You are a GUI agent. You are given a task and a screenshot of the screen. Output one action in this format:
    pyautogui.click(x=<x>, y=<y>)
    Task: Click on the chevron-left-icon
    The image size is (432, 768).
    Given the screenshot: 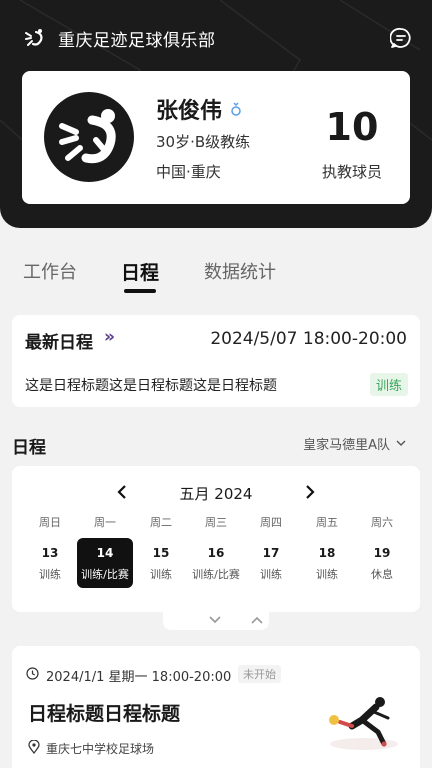 What is the action you would take?
    pyautogui.click(x=122, y=492)
    